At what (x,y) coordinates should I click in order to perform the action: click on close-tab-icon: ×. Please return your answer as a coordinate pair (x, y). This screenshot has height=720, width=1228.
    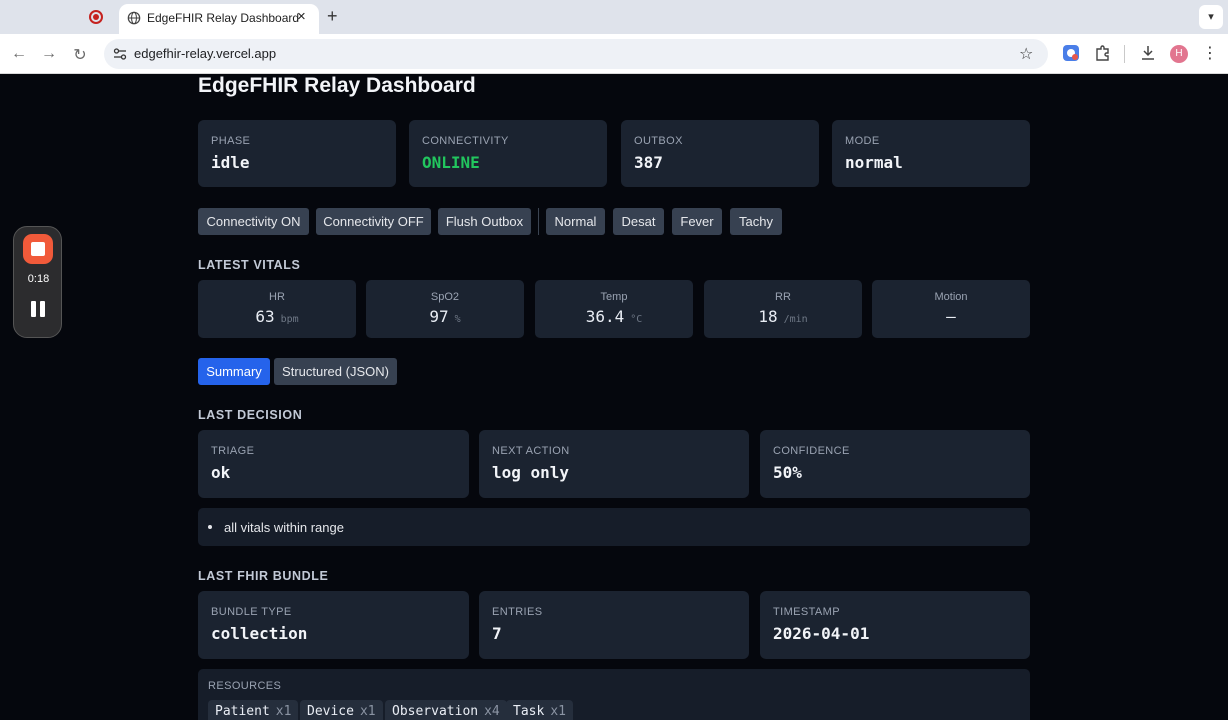
    Looking at the image, I should click on (301, 16).